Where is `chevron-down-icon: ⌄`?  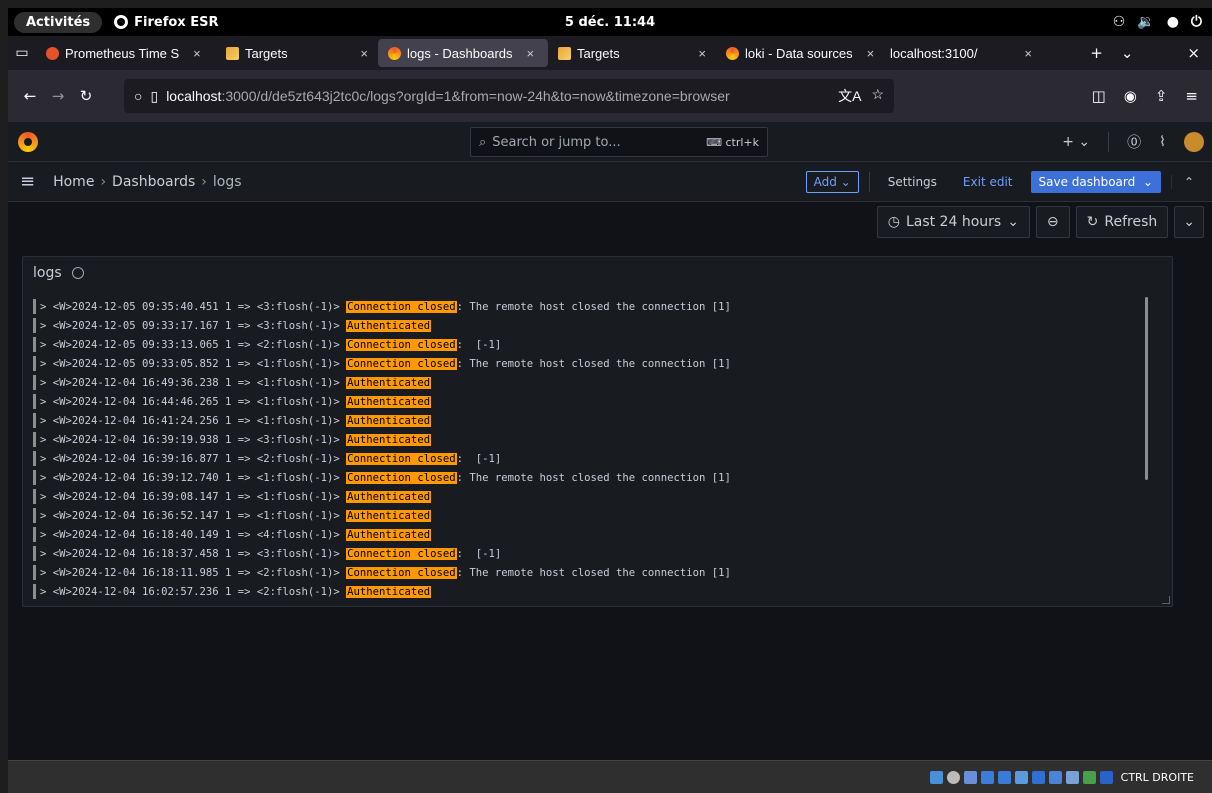
chevron-down-icon: ⌄ is located at coordinates (1127, 53).